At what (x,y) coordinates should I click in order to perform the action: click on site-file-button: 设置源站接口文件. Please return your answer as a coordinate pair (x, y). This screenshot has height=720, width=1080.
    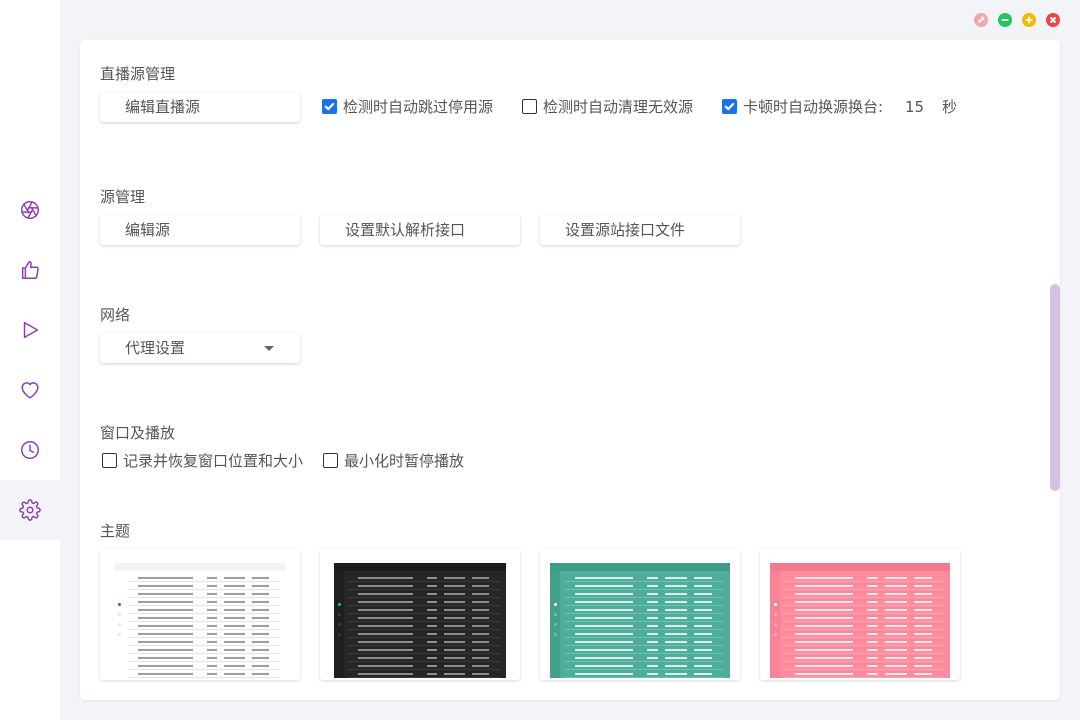
    Looking at the image, I should click on (640, 230).